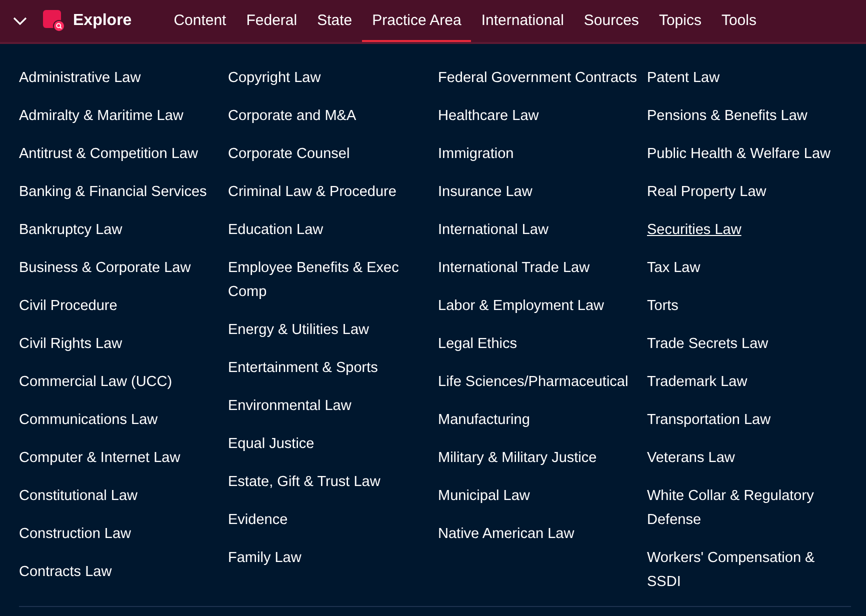 Image resolution: width=866 pixels, height=616 pixels. I want to click on practice-area-link: Torts, so click(662, 306).